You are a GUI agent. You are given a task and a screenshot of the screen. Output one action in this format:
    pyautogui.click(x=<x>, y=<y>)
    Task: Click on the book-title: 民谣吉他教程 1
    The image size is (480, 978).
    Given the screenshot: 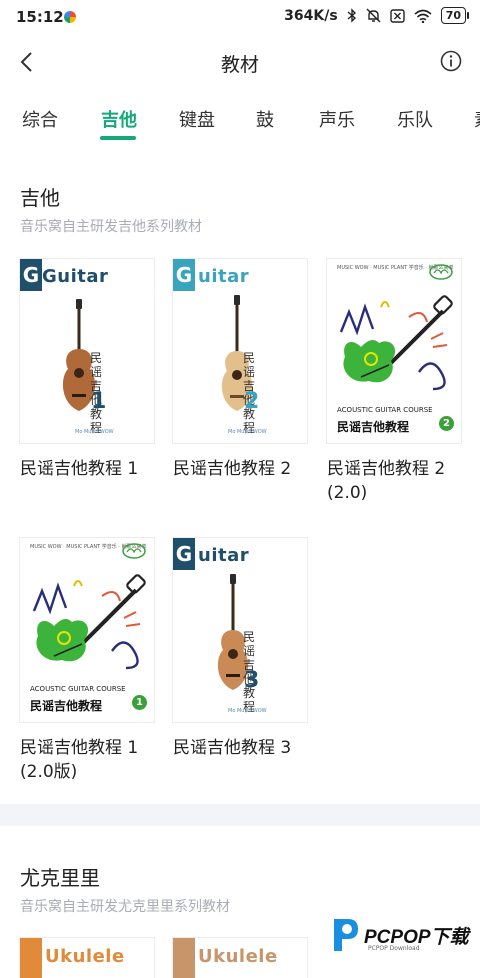 What is the action you would take?
    pyautogui.click(x=79, y=469)
    